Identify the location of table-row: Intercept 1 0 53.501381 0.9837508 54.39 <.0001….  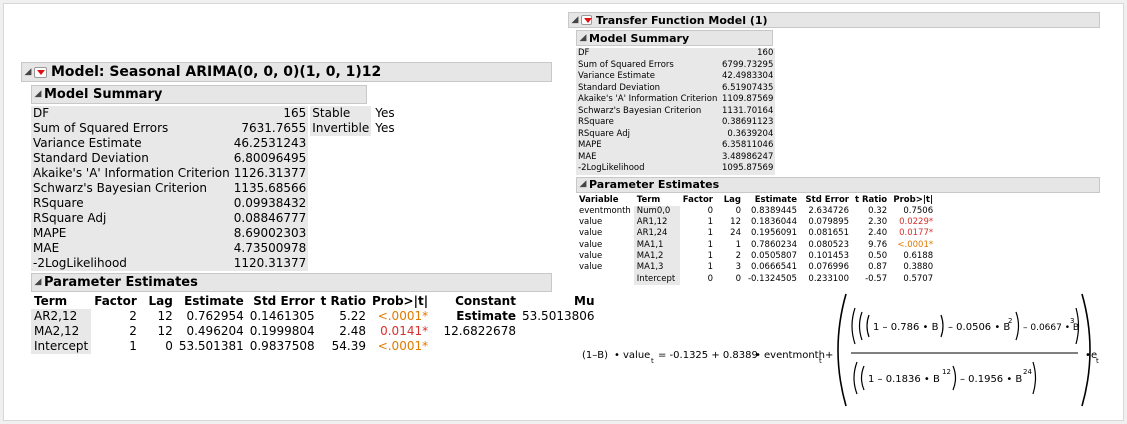
(231, 346).